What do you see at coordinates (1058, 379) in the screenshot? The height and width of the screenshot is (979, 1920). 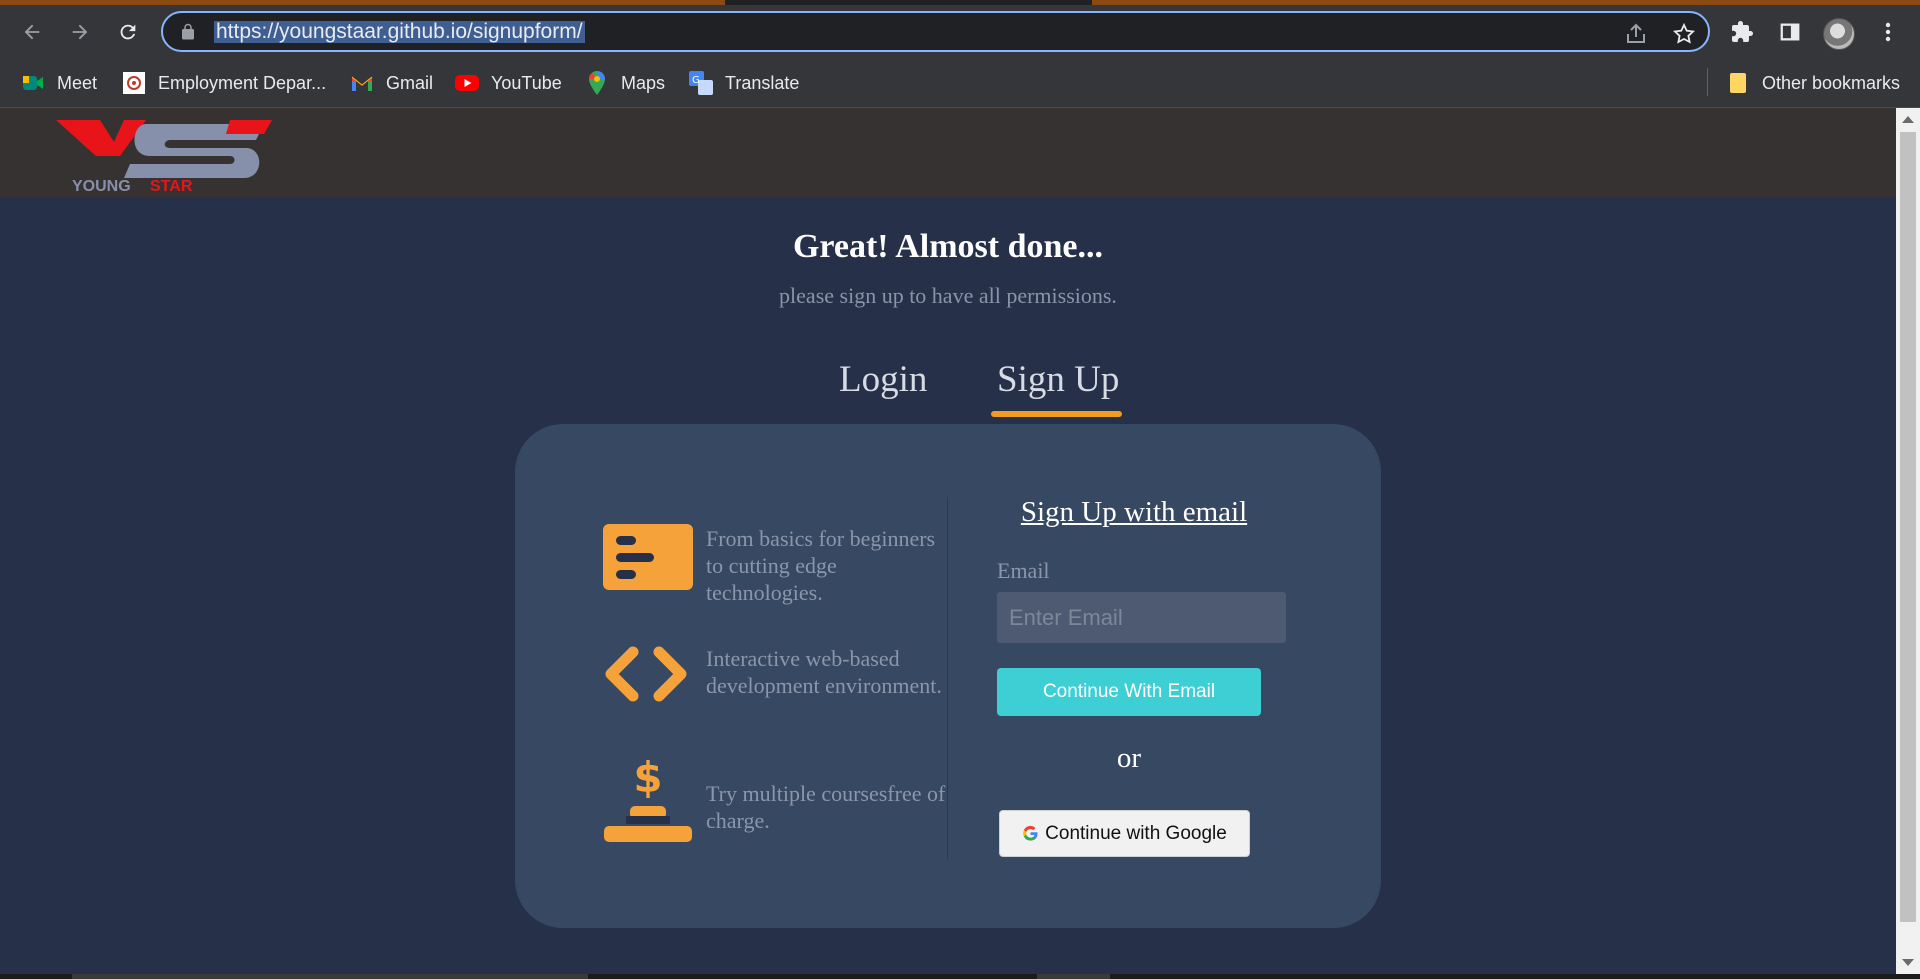 I see `tab-signup: Sign Up` at bounding box center [1058, 379].